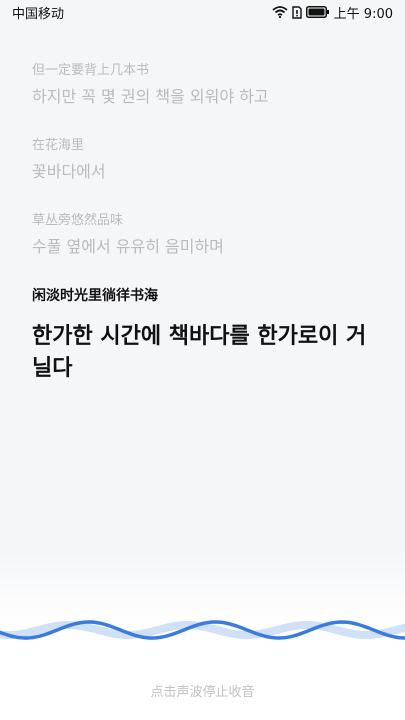 This screenshot has width=405, height=720. What do you see at coordinates (296, 12) in the screenshot?
I see `sim-card-icon` at bounding box center [296, 12].